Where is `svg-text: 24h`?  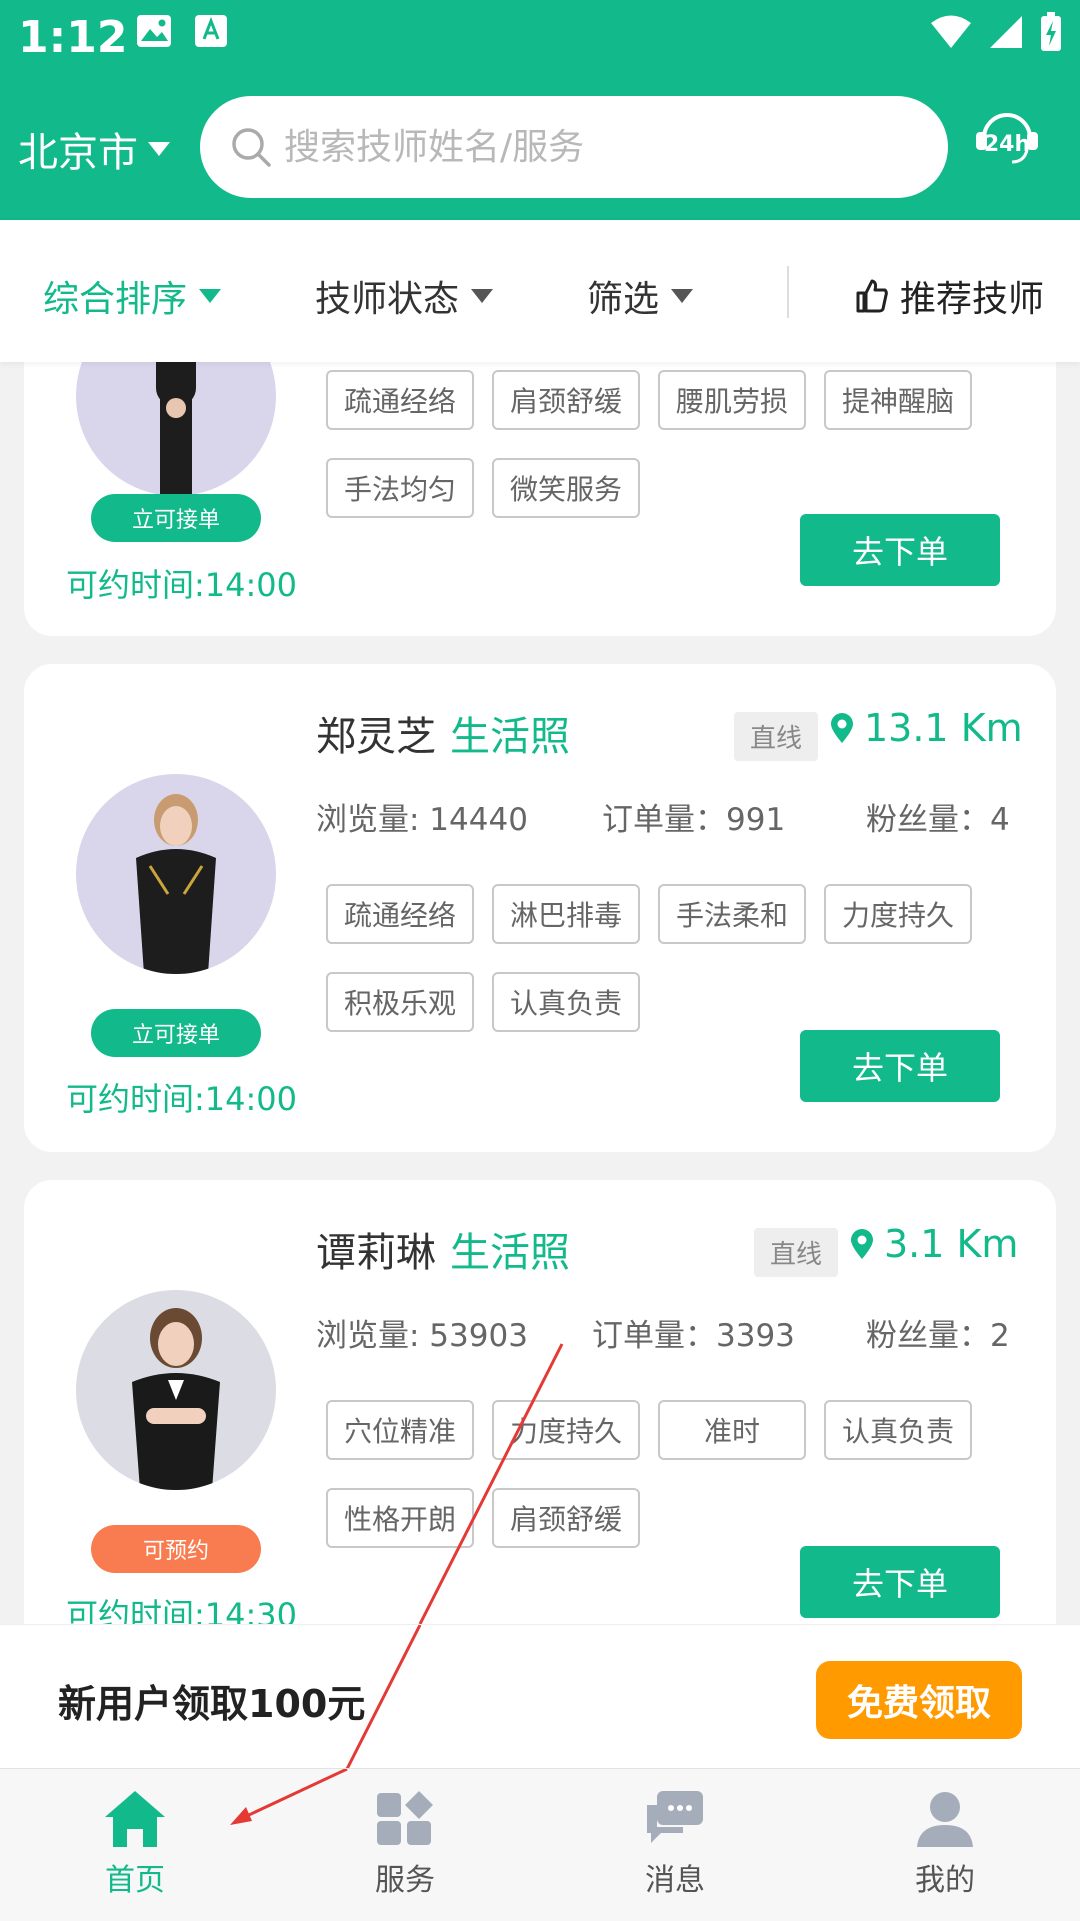 svg-text: 24h is located at coordinates (1007, 144).